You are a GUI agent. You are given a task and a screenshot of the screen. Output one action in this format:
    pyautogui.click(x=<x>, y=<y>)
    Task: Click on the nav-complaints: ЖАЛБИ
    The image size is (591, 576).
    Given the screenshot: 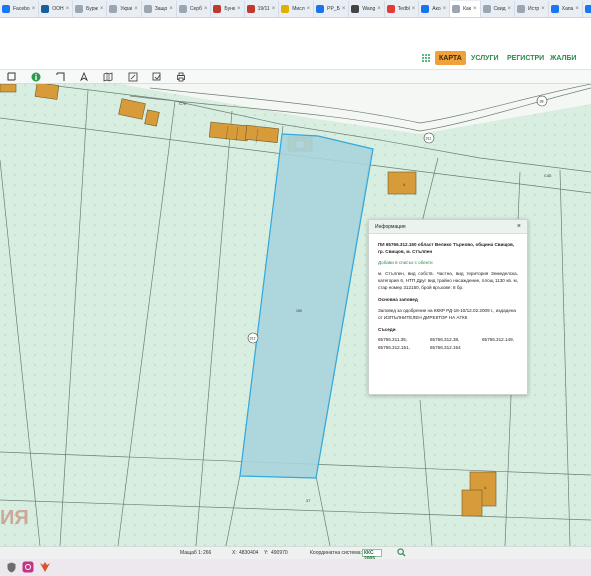 What is the action you would take?
    pyautogui.click(x=563, y=58)
    